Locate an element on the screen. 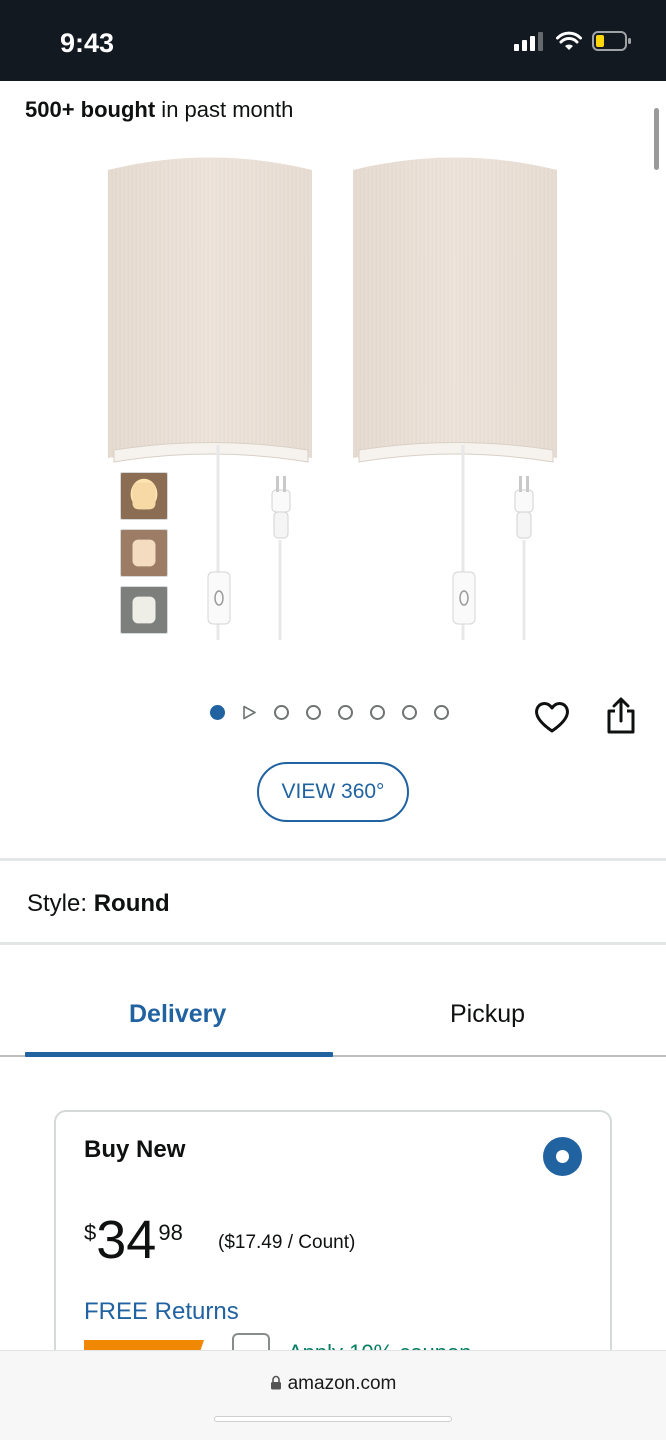  price-symbol: $ is located at coordinates (90, 1232).